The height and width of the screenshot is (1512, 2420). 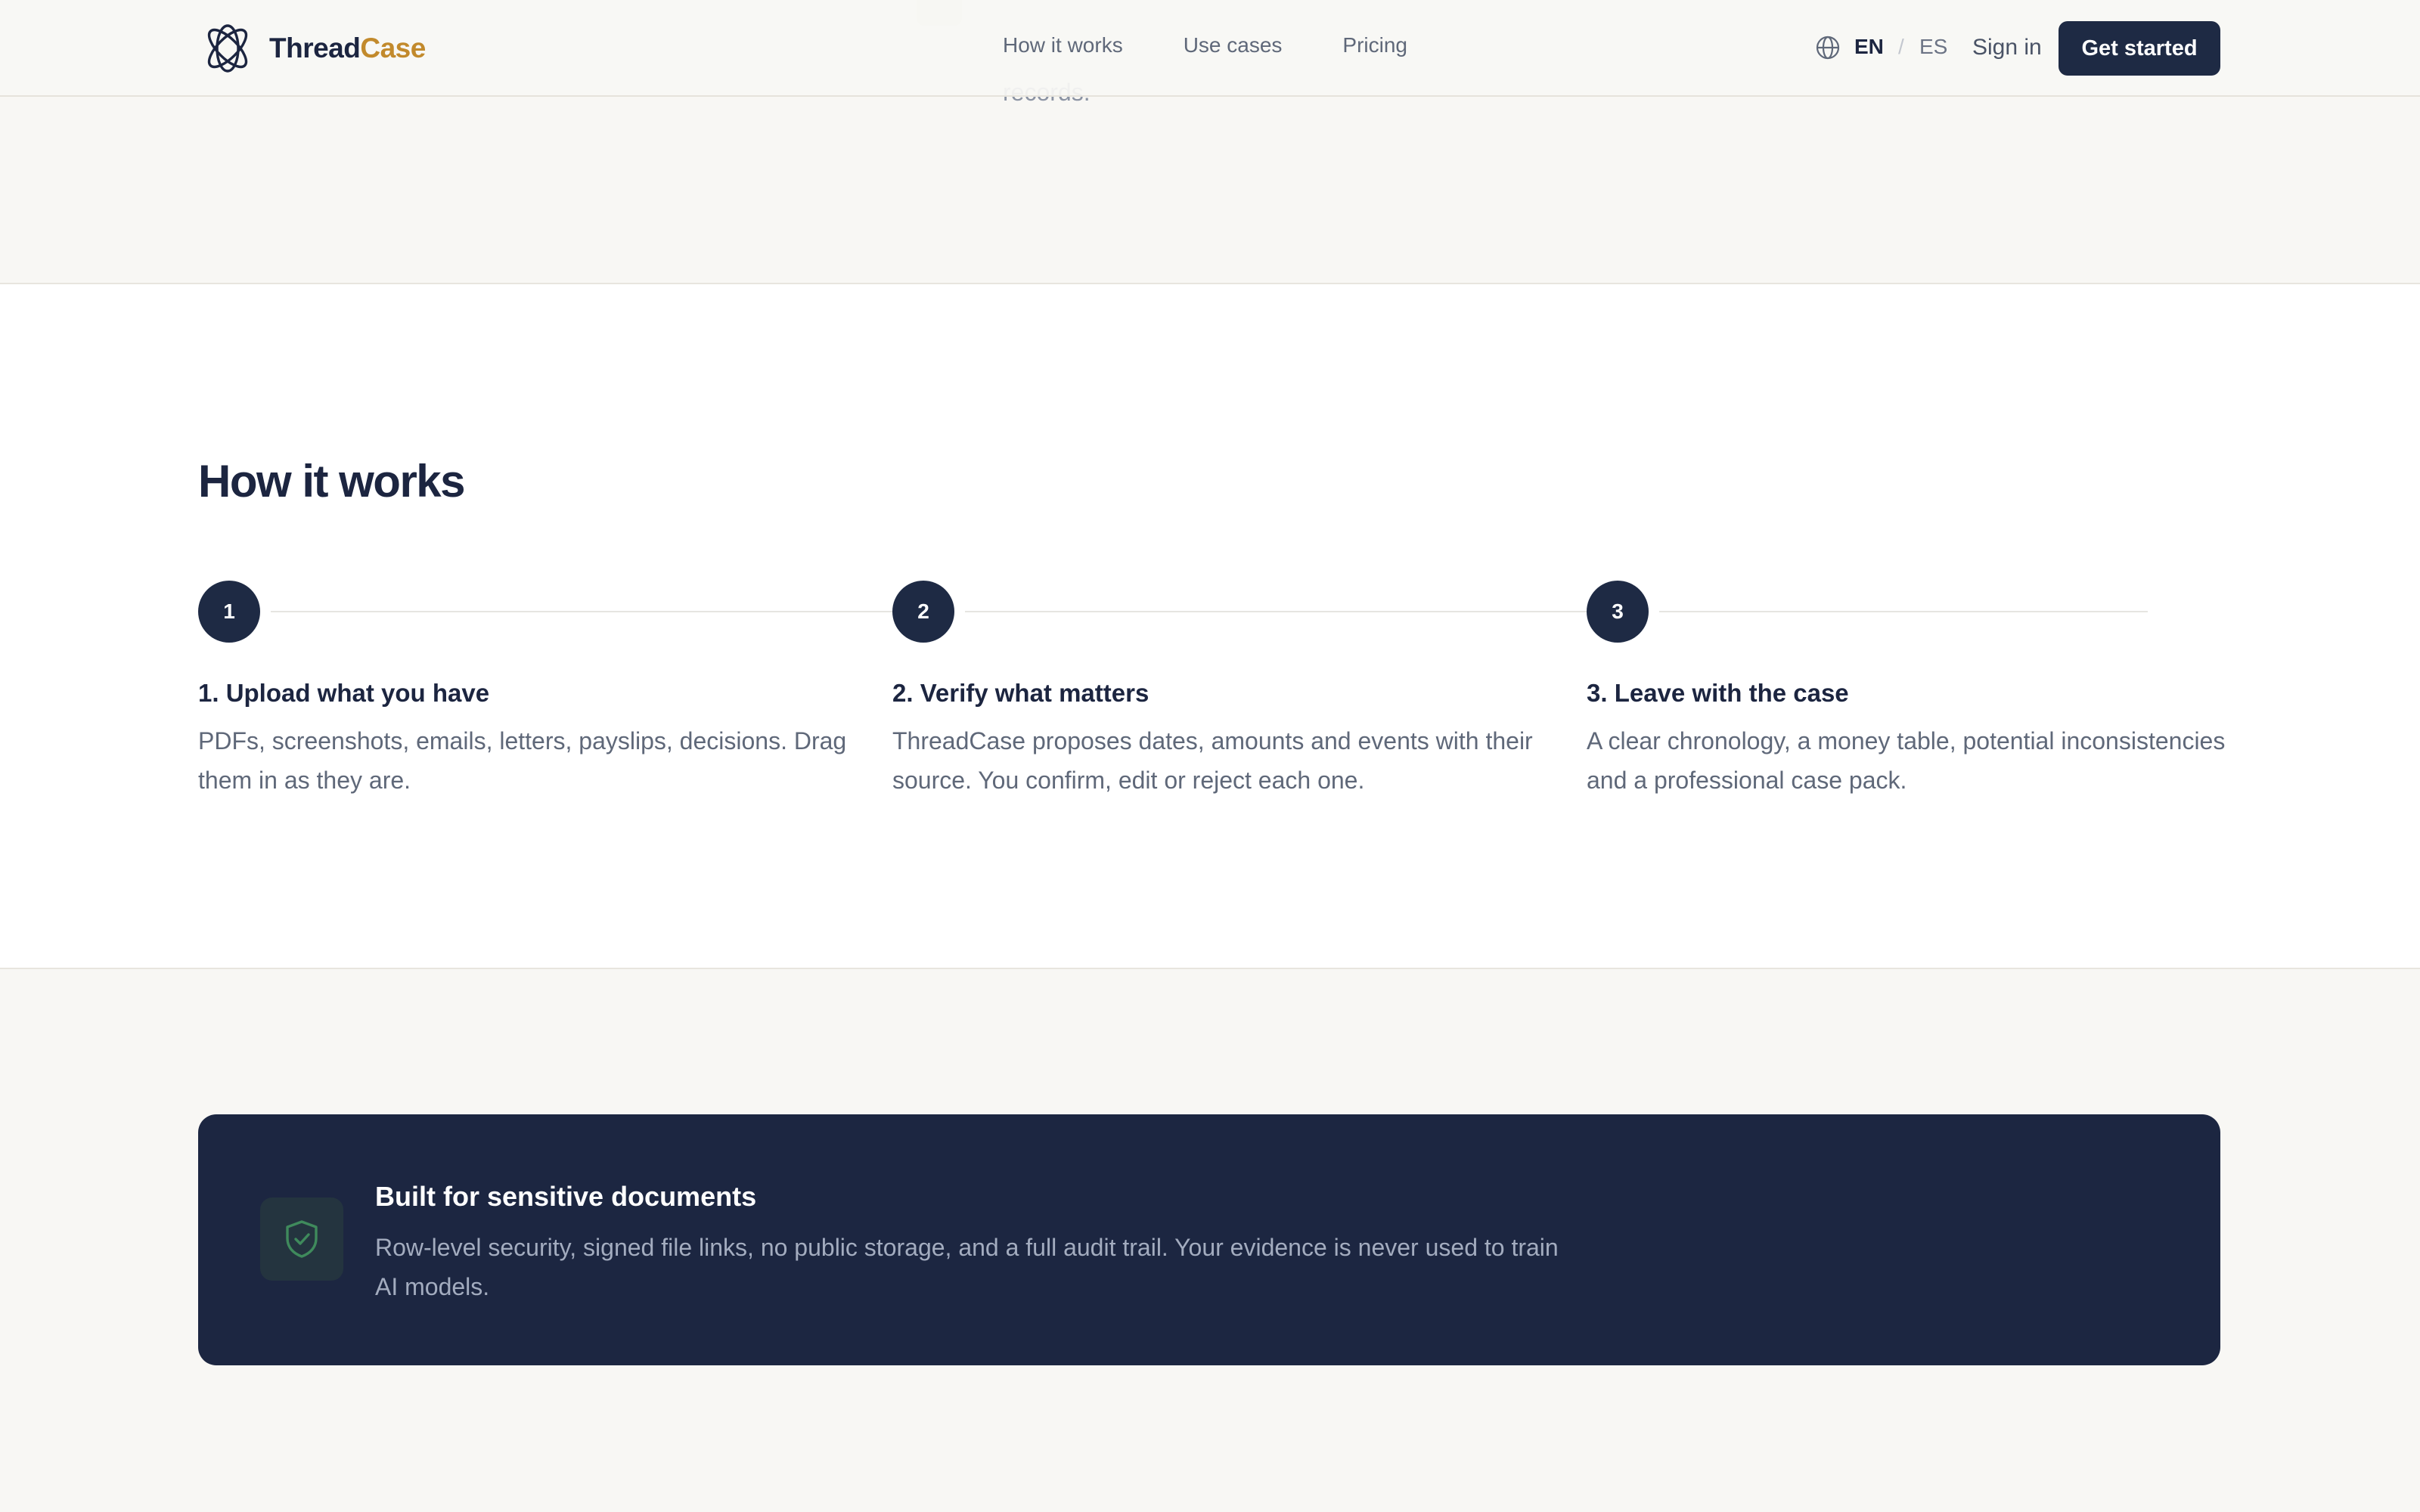 I want to click on banner-icon-container, so click(x=301, y=1239).